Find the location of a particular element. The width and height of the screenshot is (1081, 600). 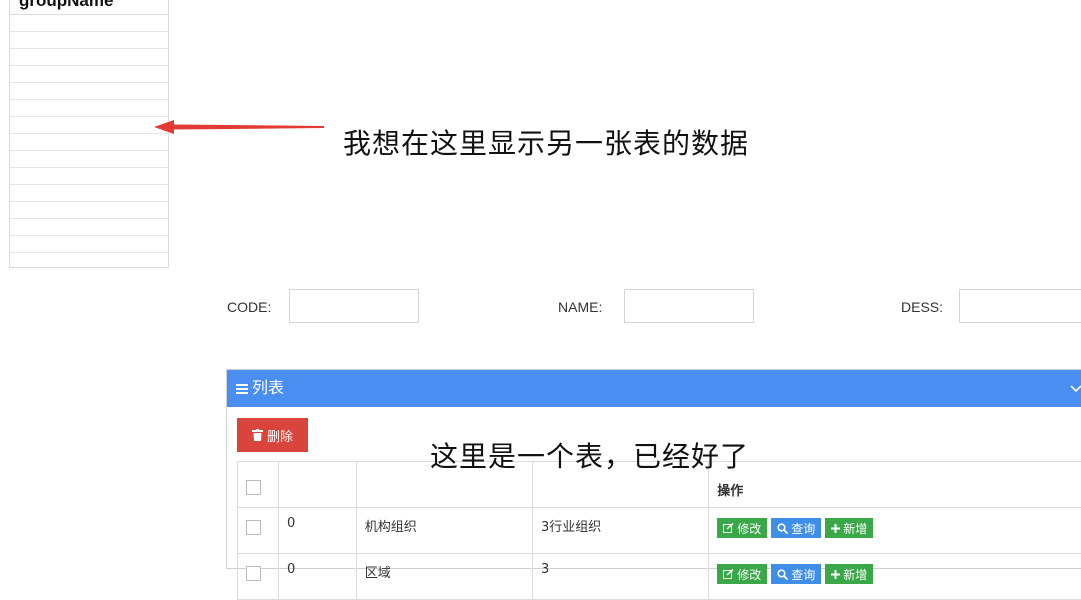

table-cell: 3 is located at coordinates (620, 577).